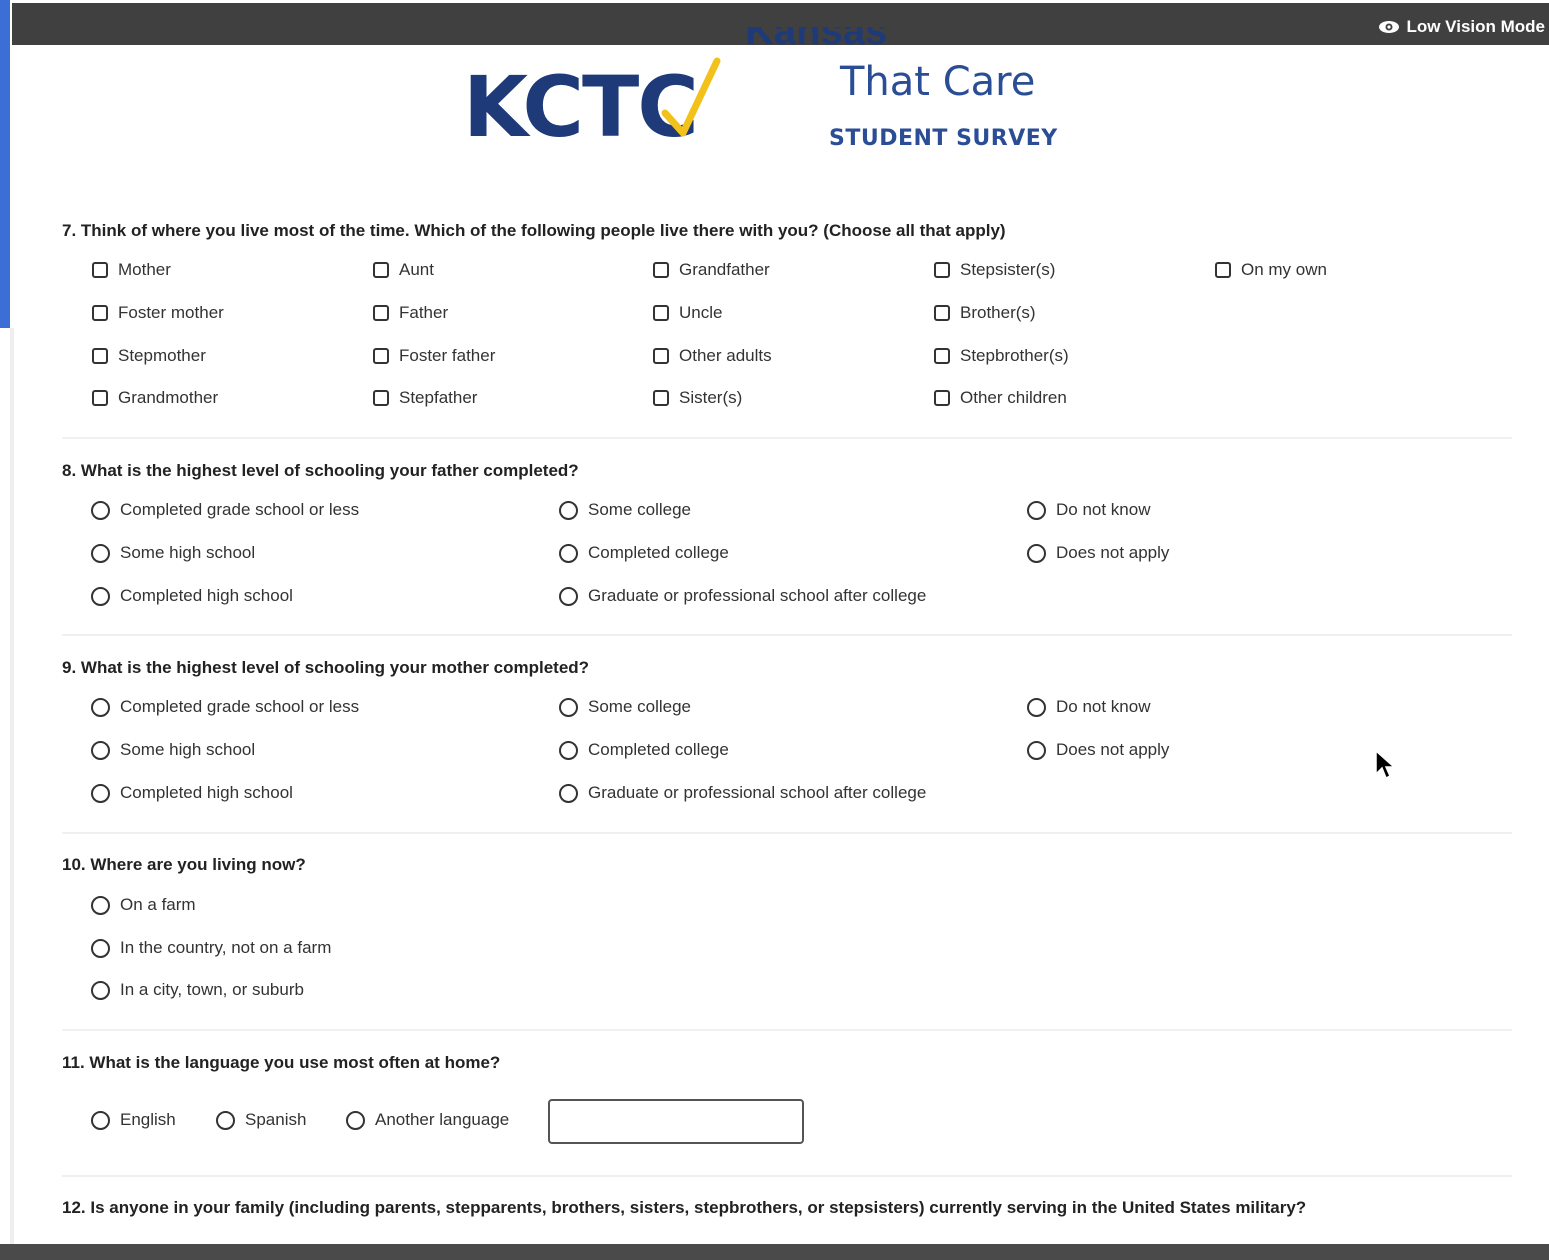 Image resolution: width=1549 pixels, height=1260 pixels. What do you see at coordinates (1475, 26) in the screenshot?
I see `low-vision-mode-label: Low Vision Mode` at bounding box center [1475, 26].